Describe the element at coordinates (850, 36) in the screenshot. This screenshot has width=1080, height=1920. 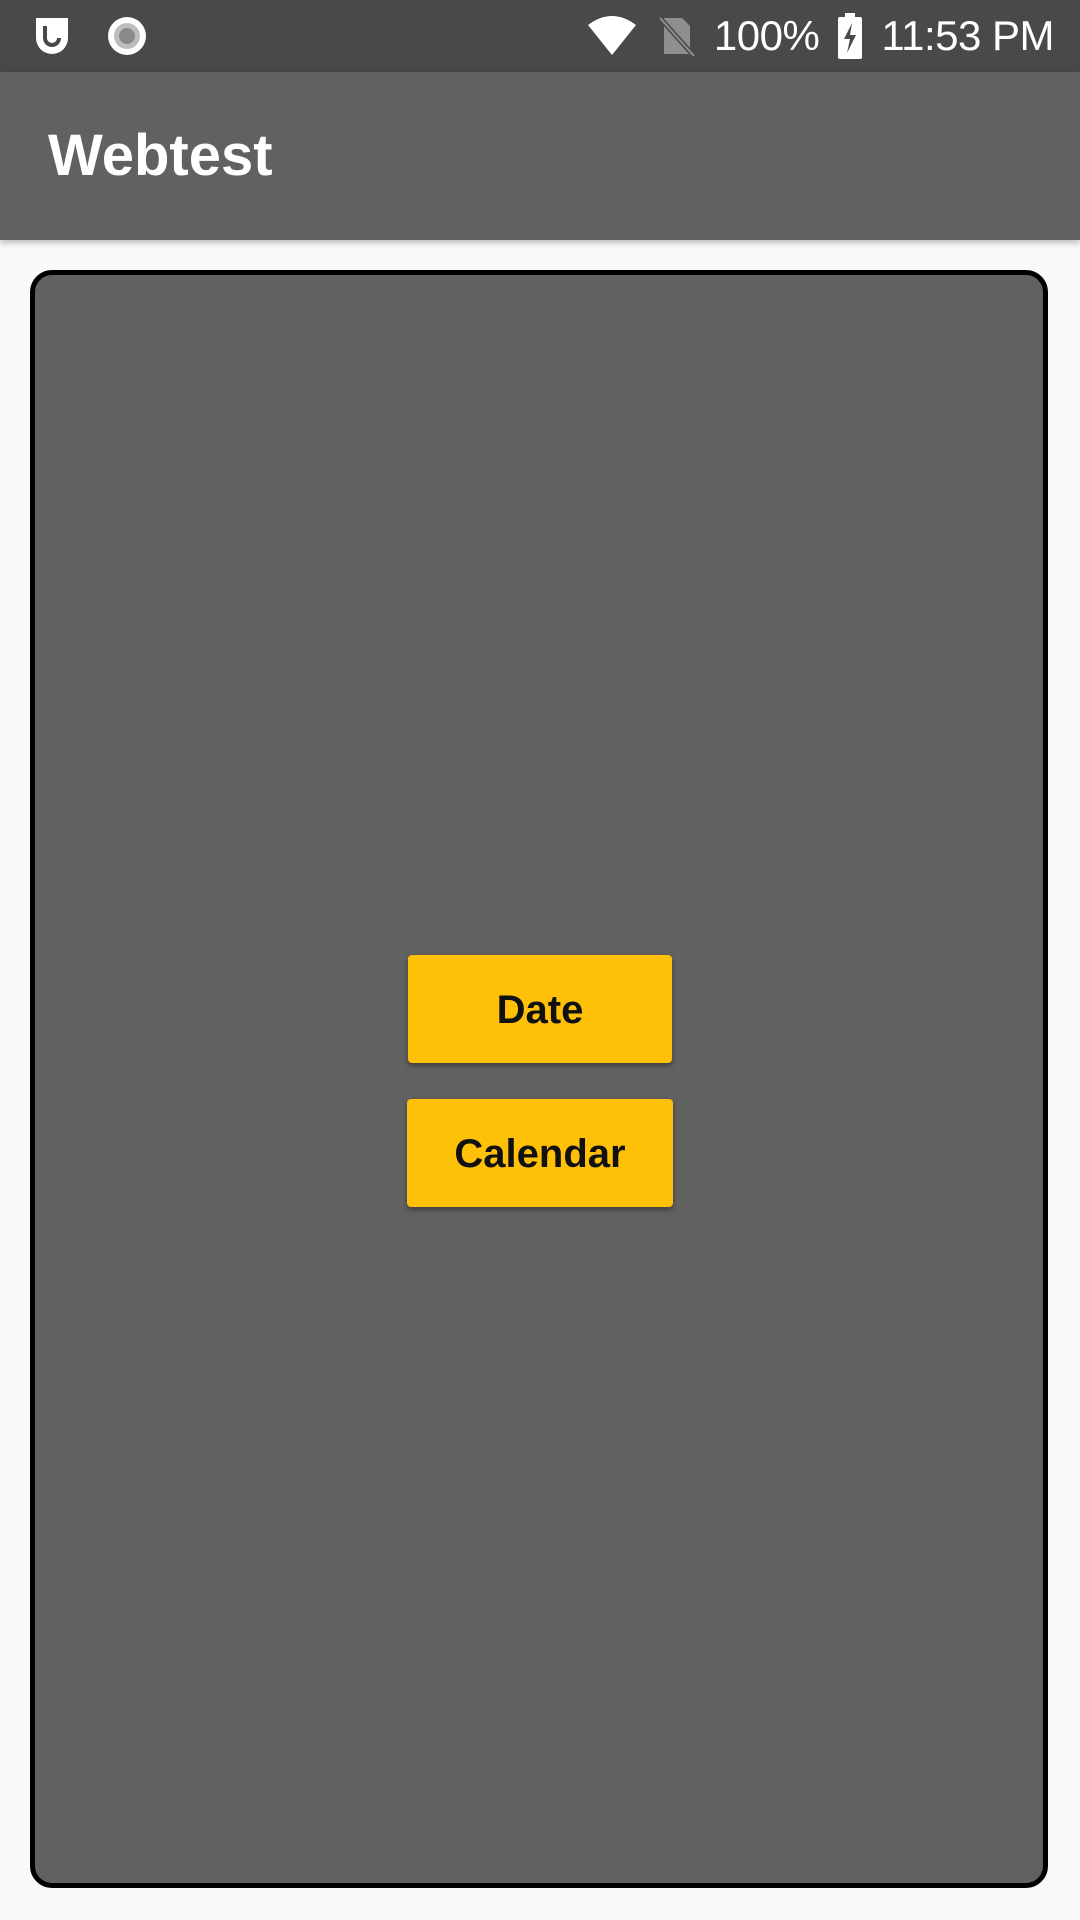
I see `battery-charging-icon` at that location.